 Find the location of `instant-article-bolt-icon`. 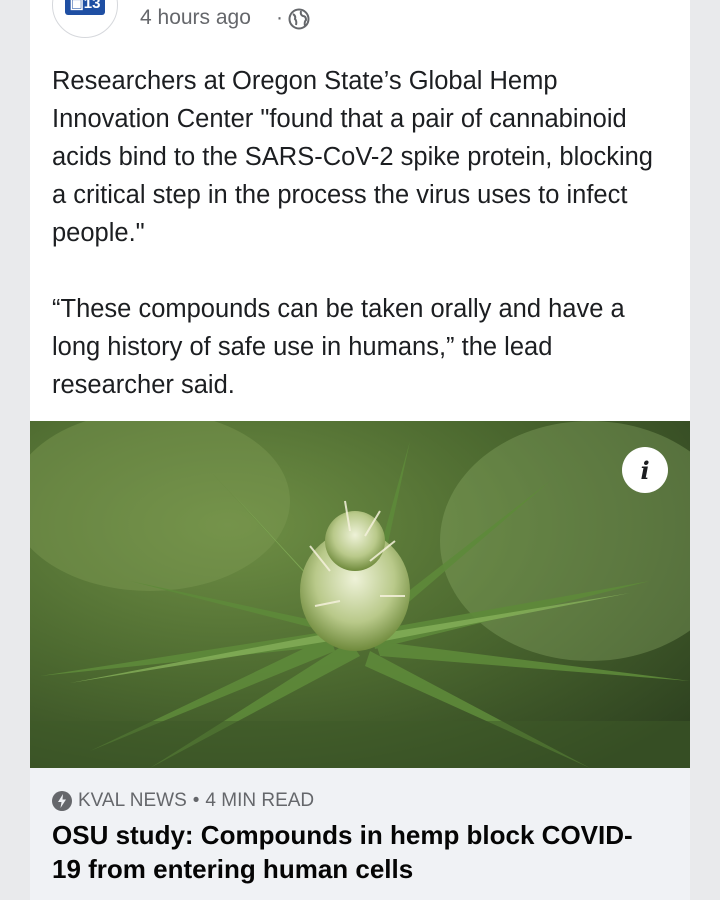

instant-article-bolt-icon is located at coordinates (62, 801).